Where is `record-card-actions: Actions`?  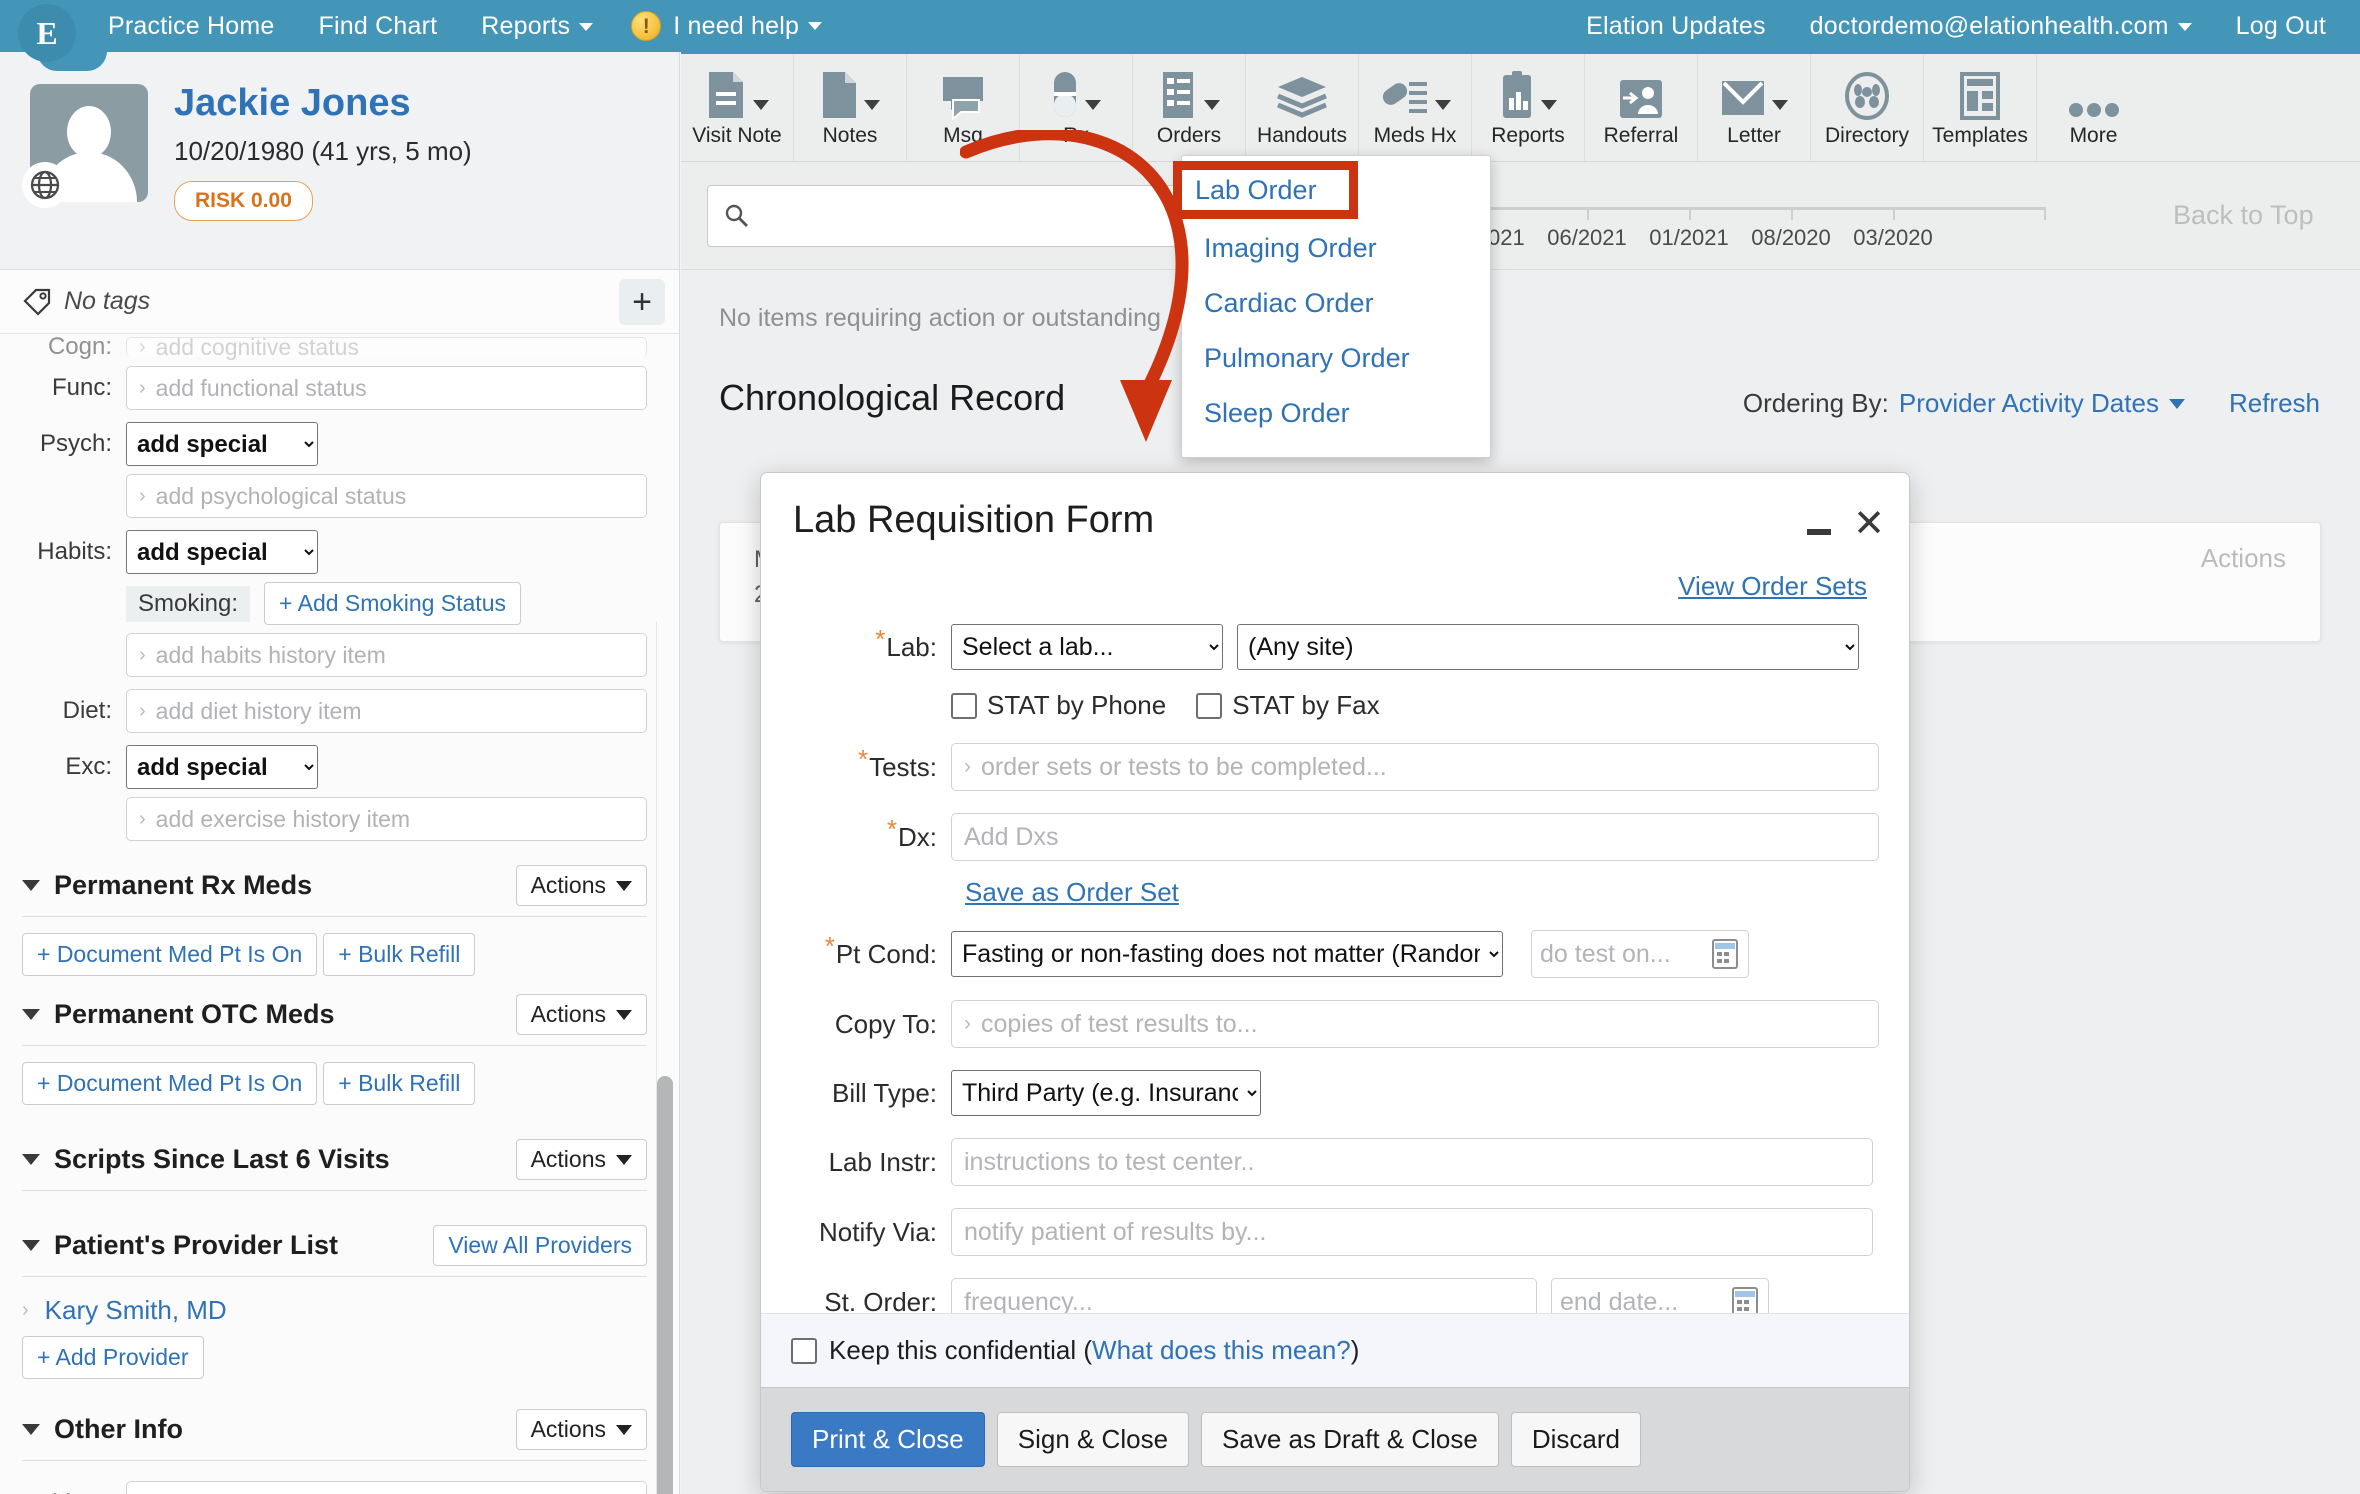 record-card-actions: Actions is located at coordinates (2243, 582).